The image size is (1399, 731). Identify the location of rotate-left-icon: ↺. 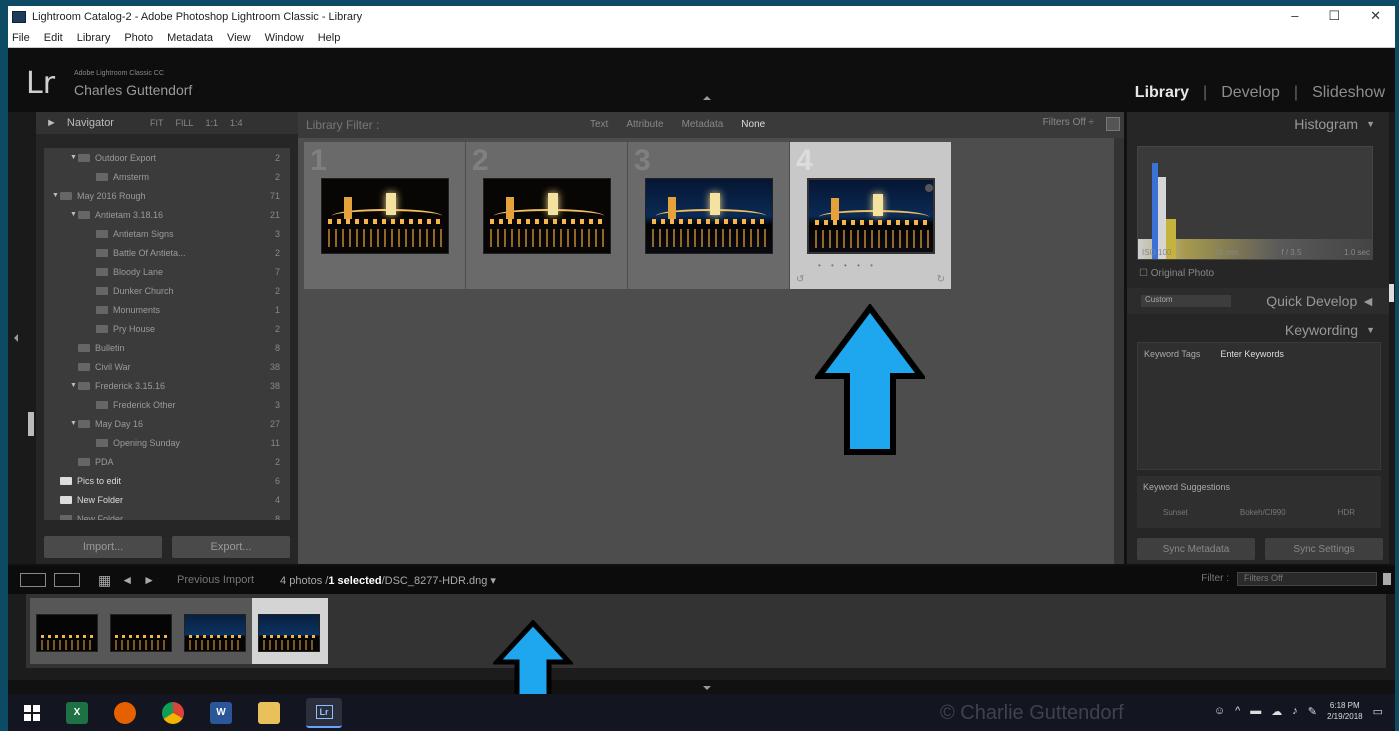
(800, 279).